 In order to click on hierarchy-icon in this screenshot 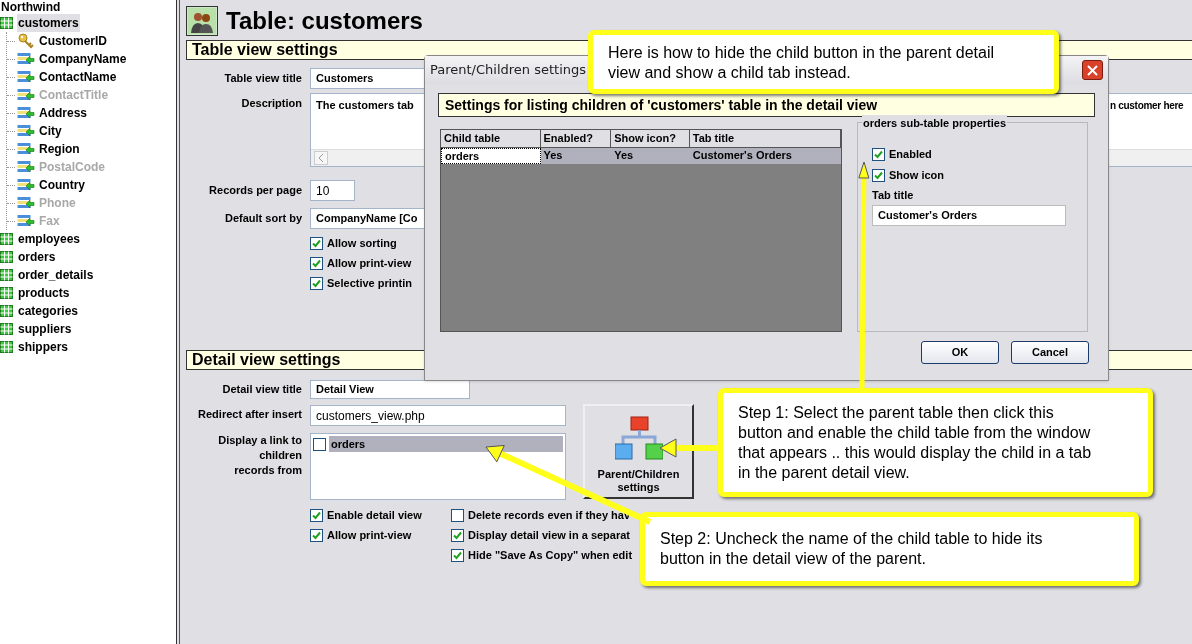, I will do `click(638, 439)`.